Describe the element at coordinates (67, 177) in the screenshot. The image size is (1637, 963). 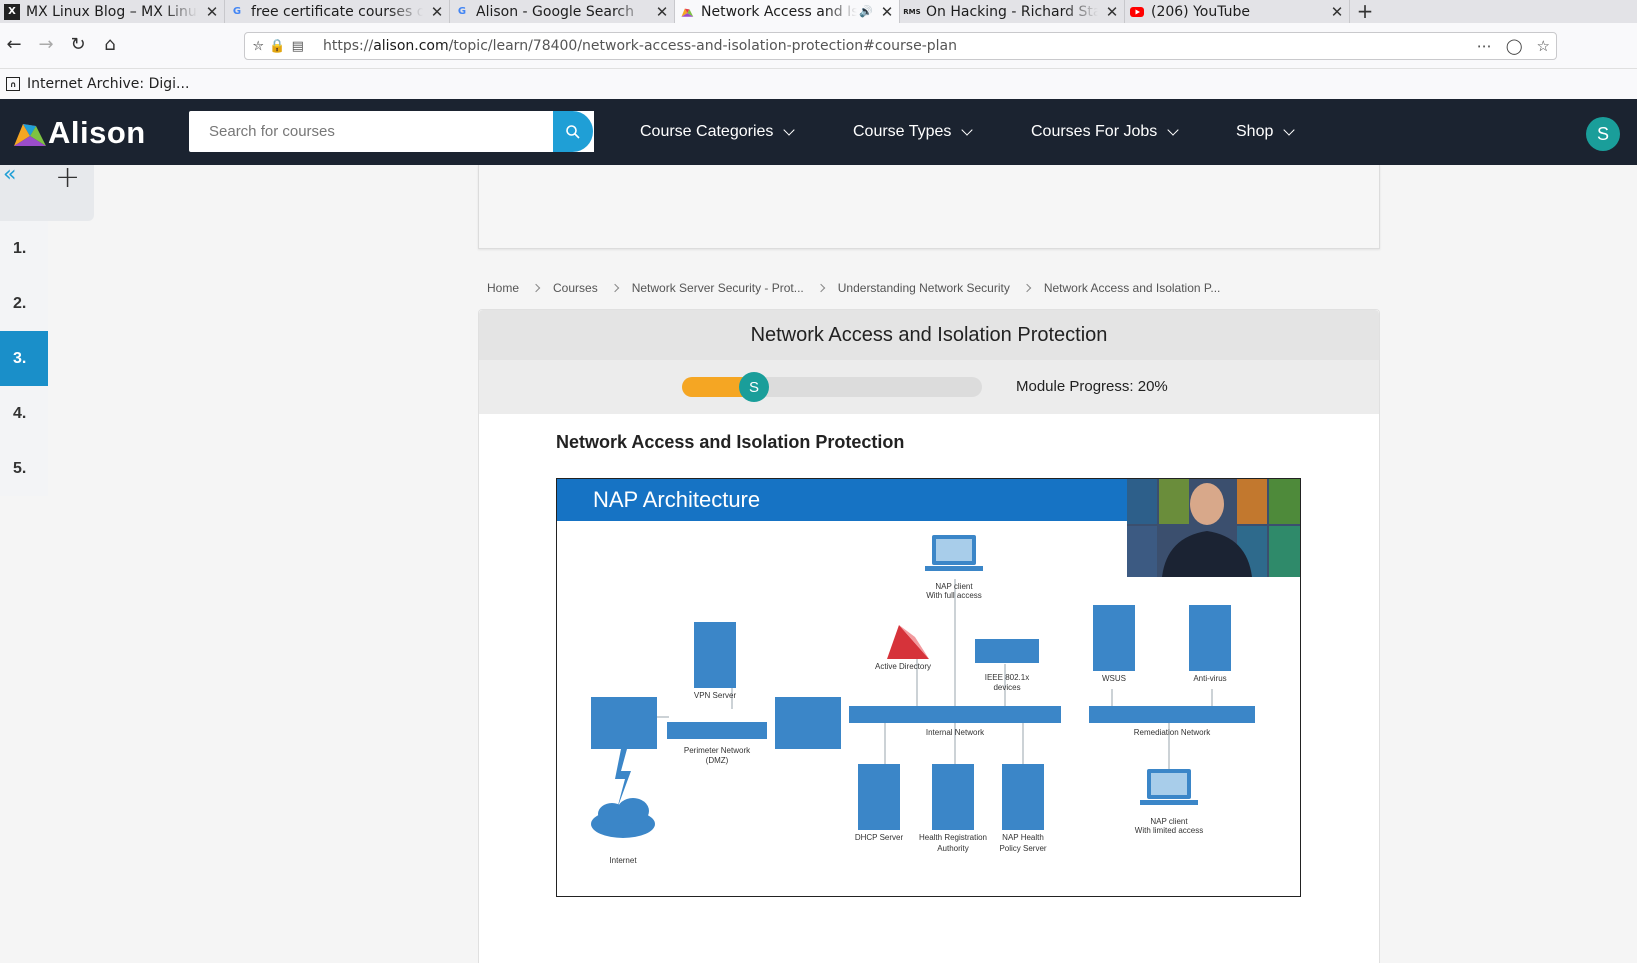
I see `add-icon: +` at that location.